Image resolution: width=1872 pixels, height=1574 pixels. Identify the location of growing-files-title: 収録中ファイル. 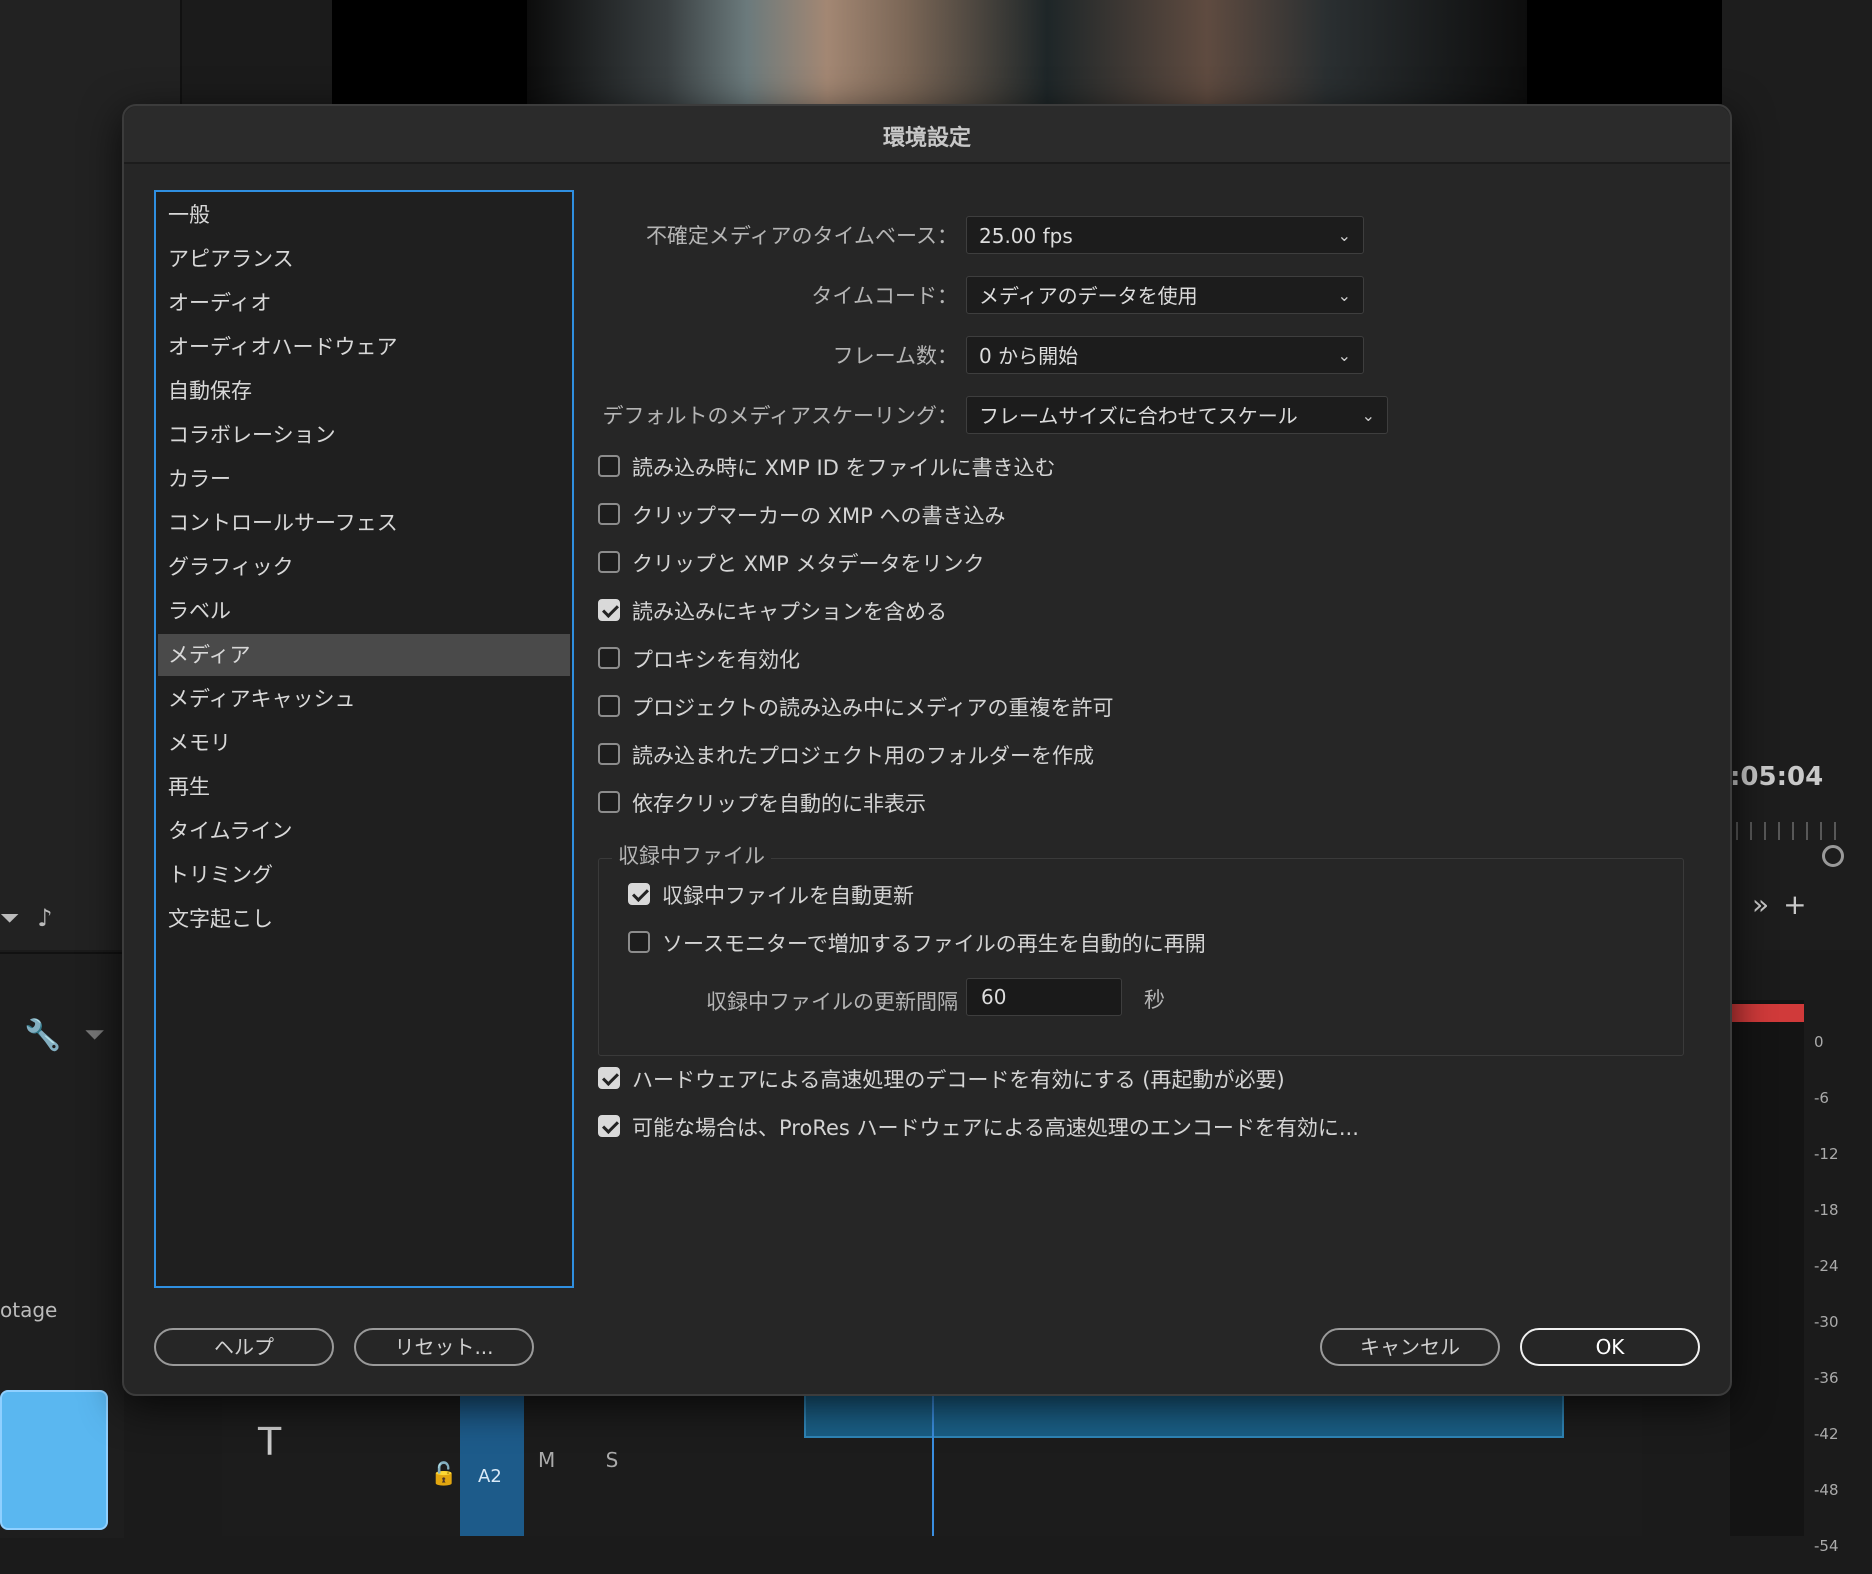
(691, 855).